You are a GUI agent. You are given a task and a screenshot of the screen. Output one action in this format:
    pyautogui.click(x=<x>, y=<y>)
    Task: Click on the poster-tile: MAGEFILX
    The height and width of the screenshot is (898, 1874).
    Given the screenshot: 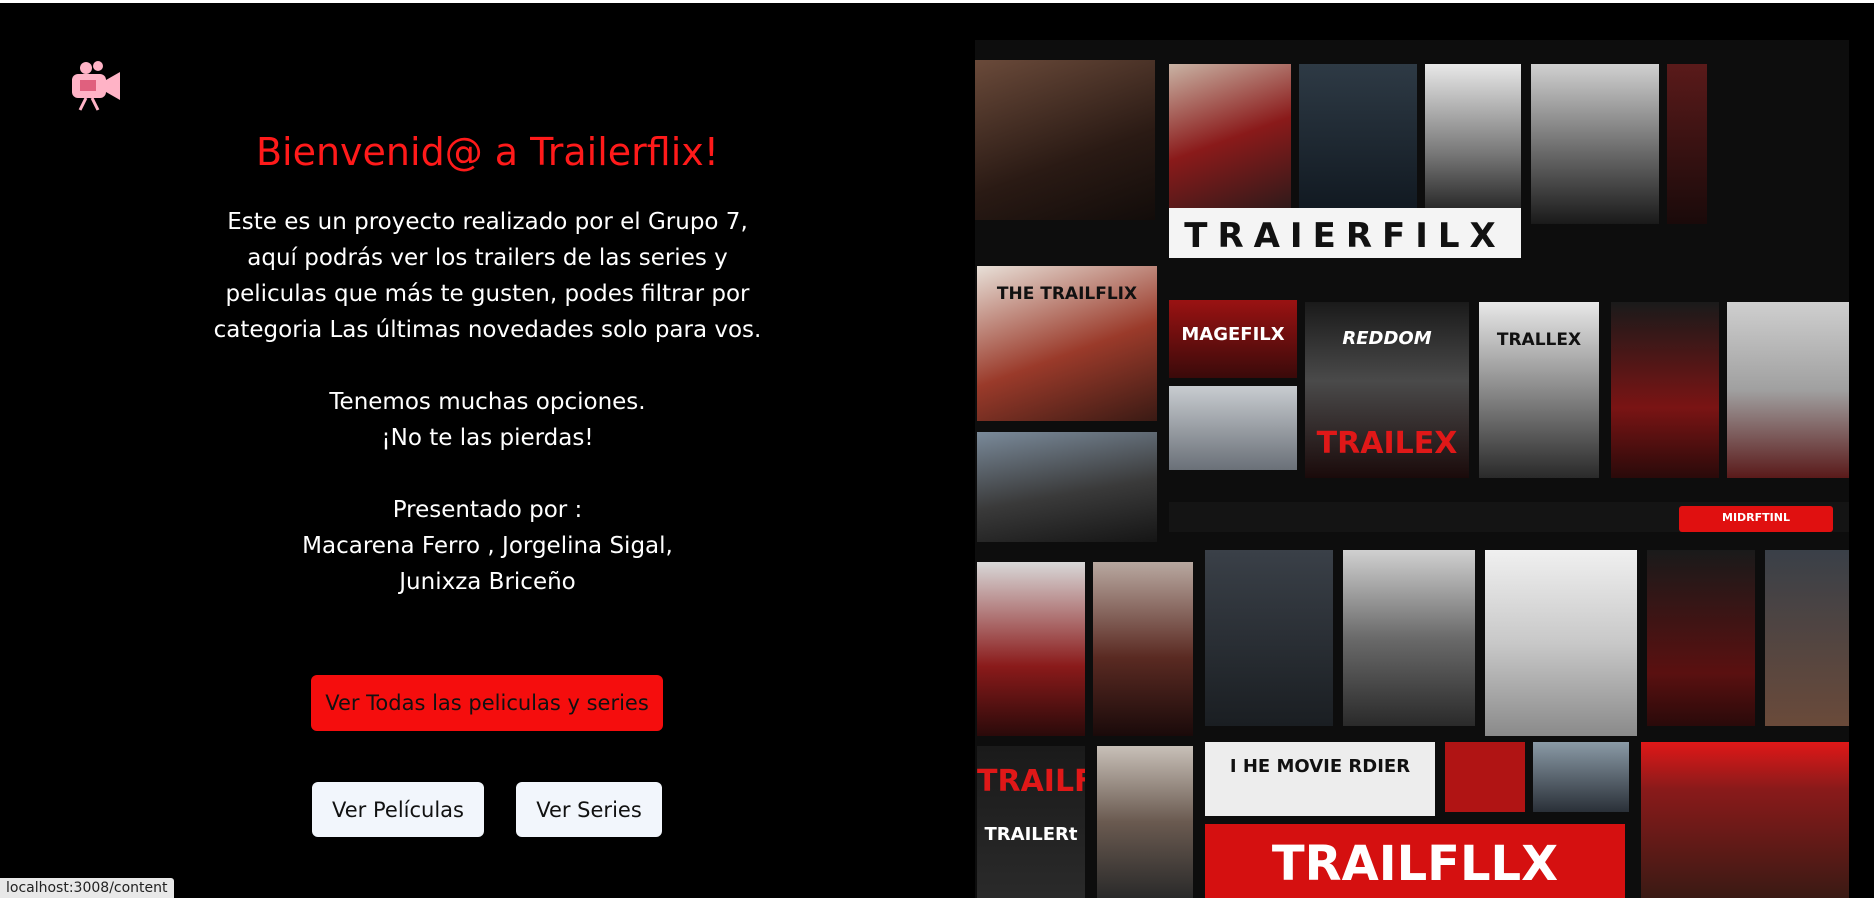 What is the action you would take?
    pyautogui.click(x=1233, y=339)
    